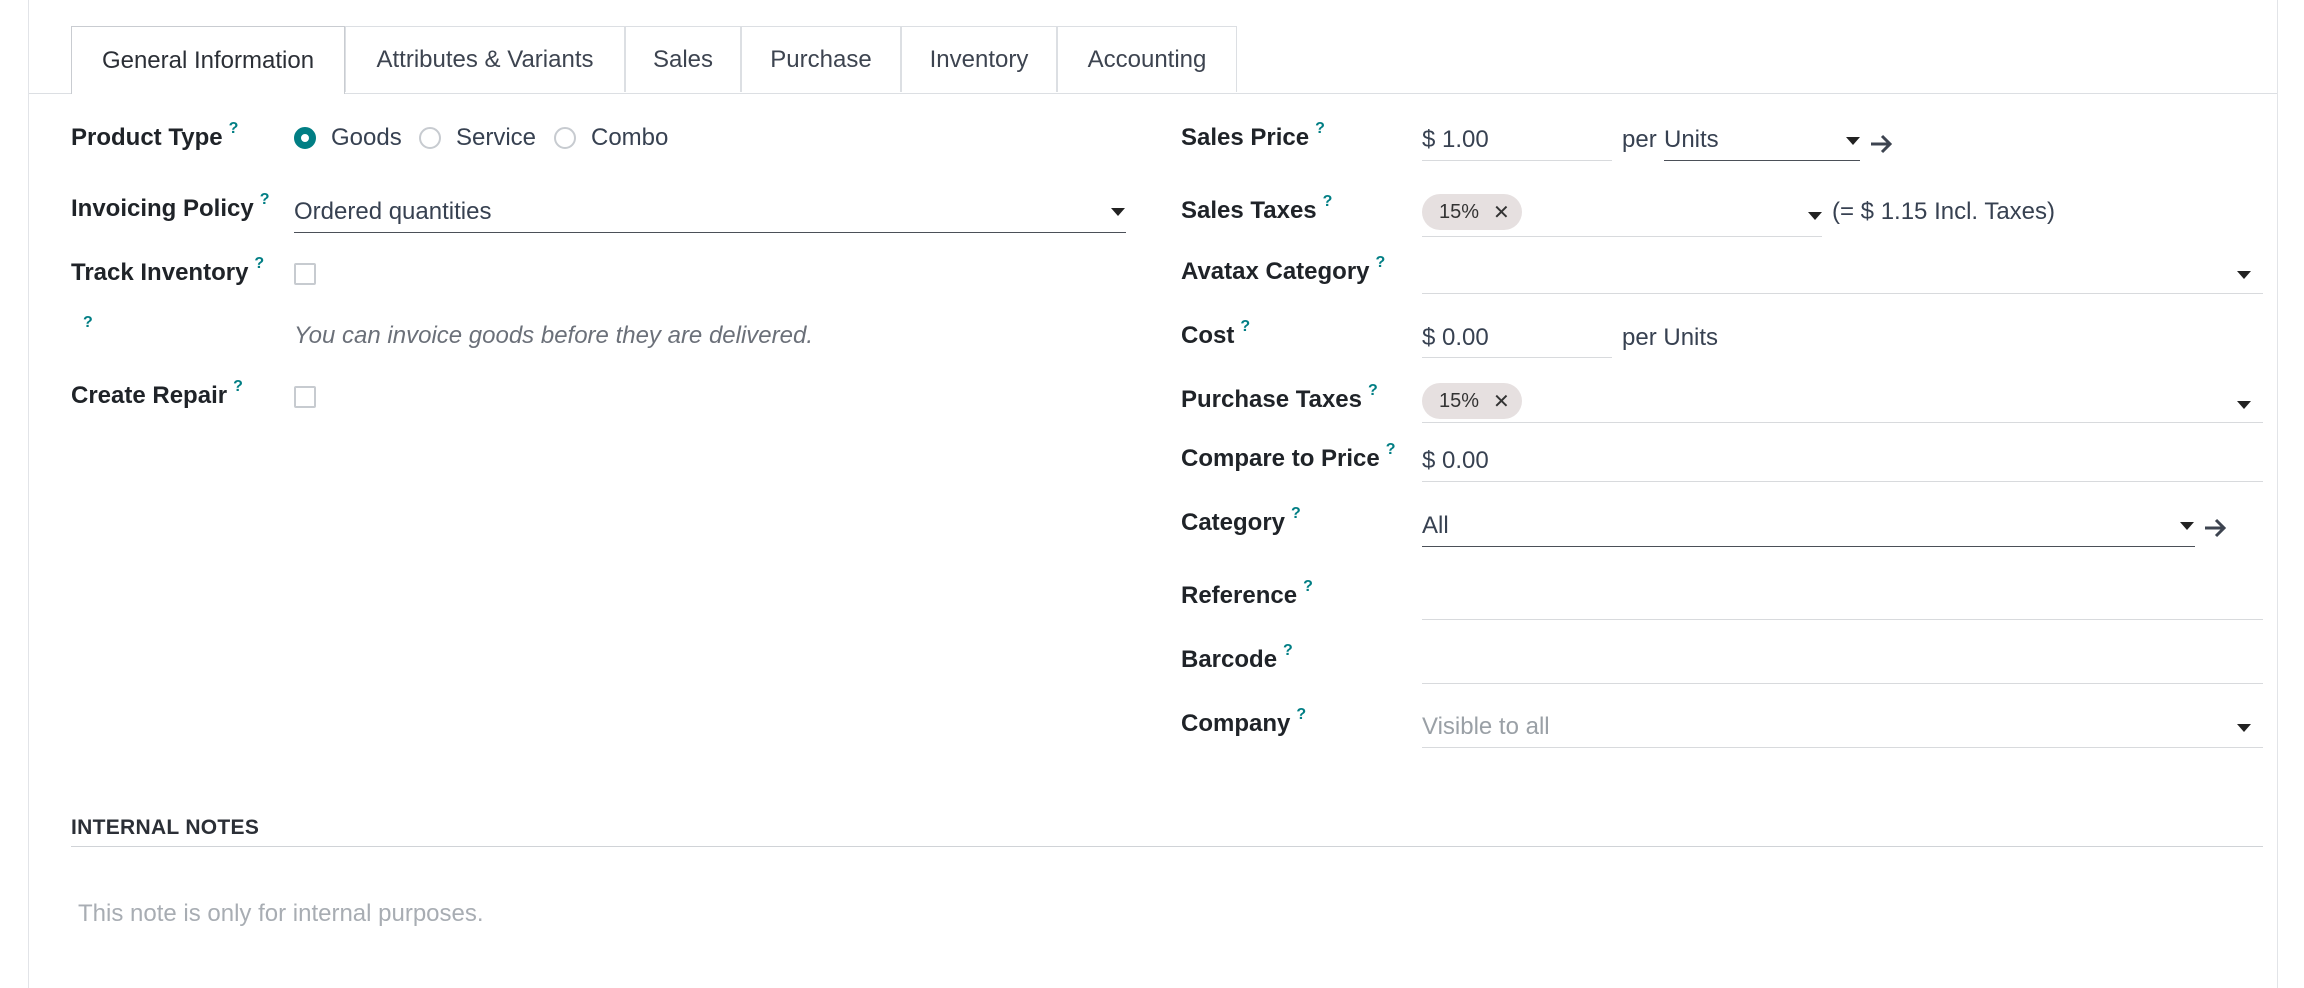 Image resolution: width=2304 pixels, height=988 pixels. Describe the element at coordinates (168, 270) in the screenshot. I see `track-inventory-label: Track Inventory?` at that location.